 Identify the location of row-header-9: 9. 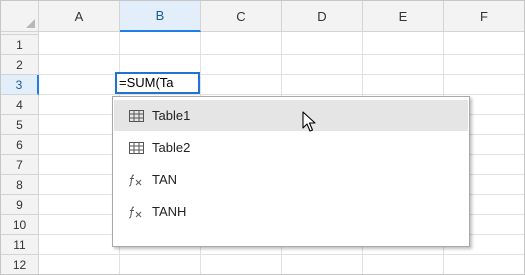
(20, 205).